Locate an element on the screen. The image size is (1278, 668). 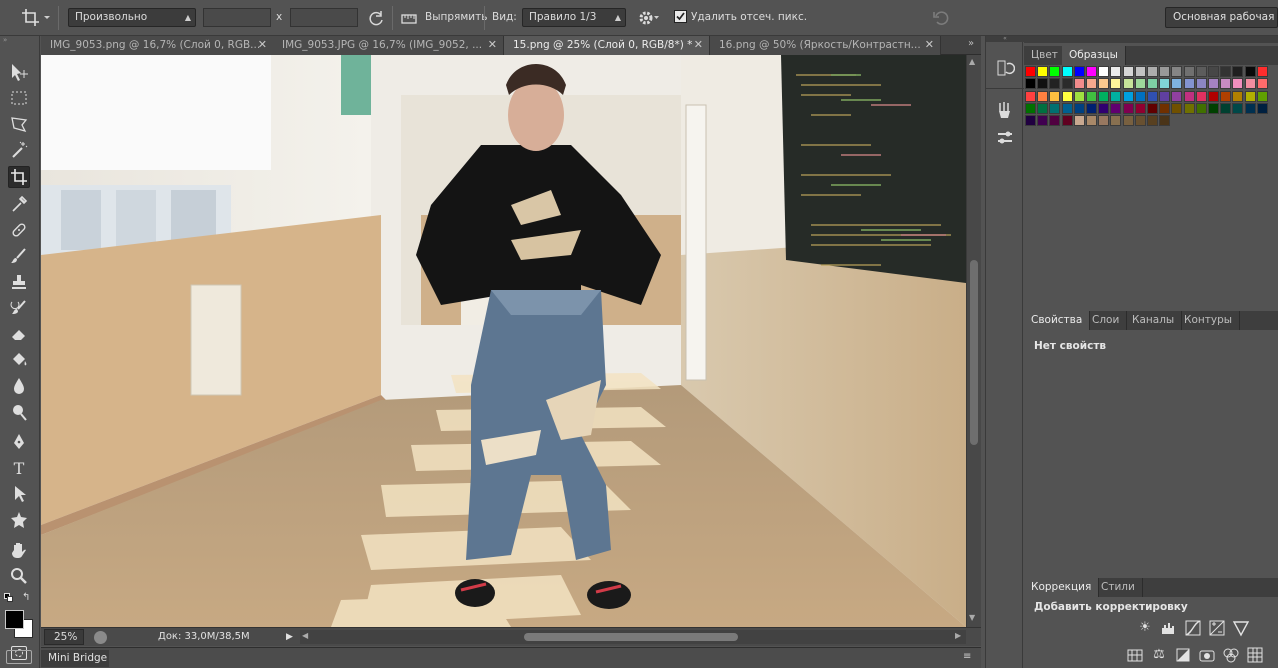
history-icon is located at coordinates (1005, 68).